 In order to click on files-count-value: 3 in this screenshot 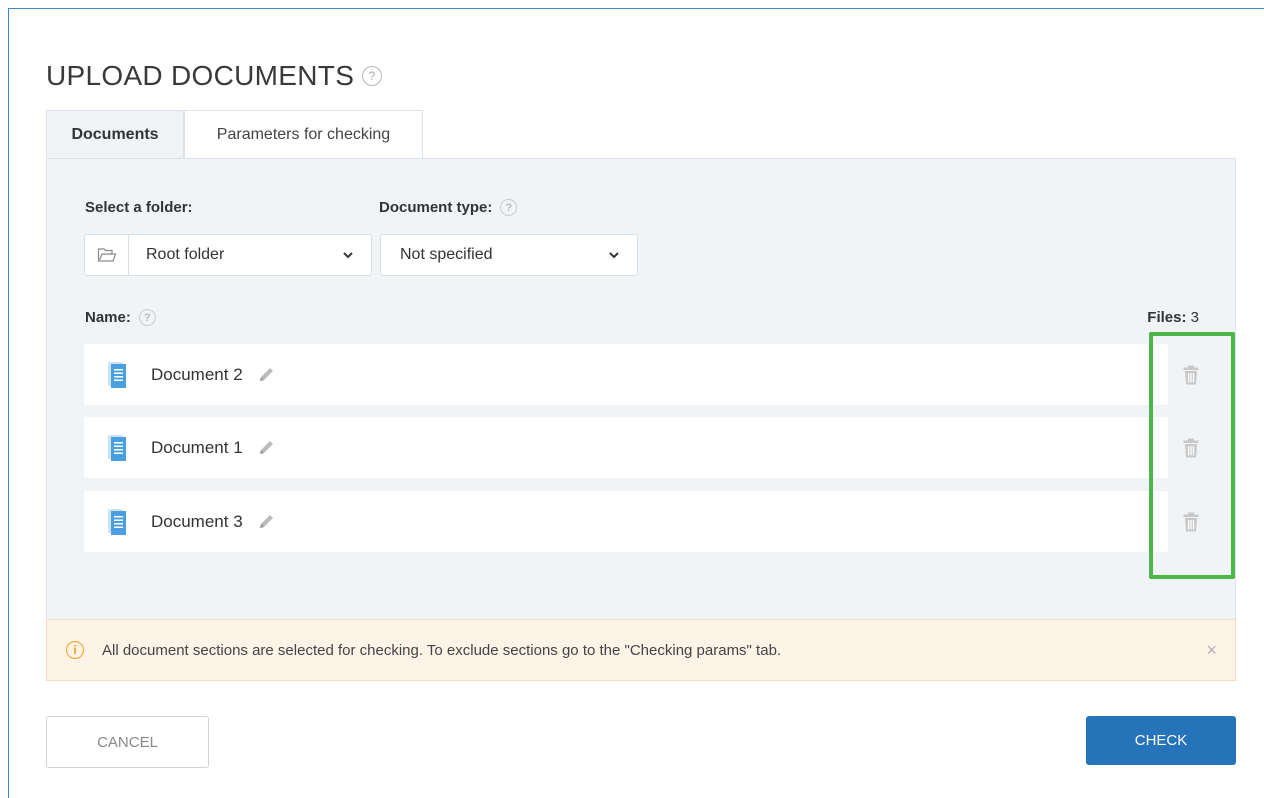, I will do `click(1194, 317)`.